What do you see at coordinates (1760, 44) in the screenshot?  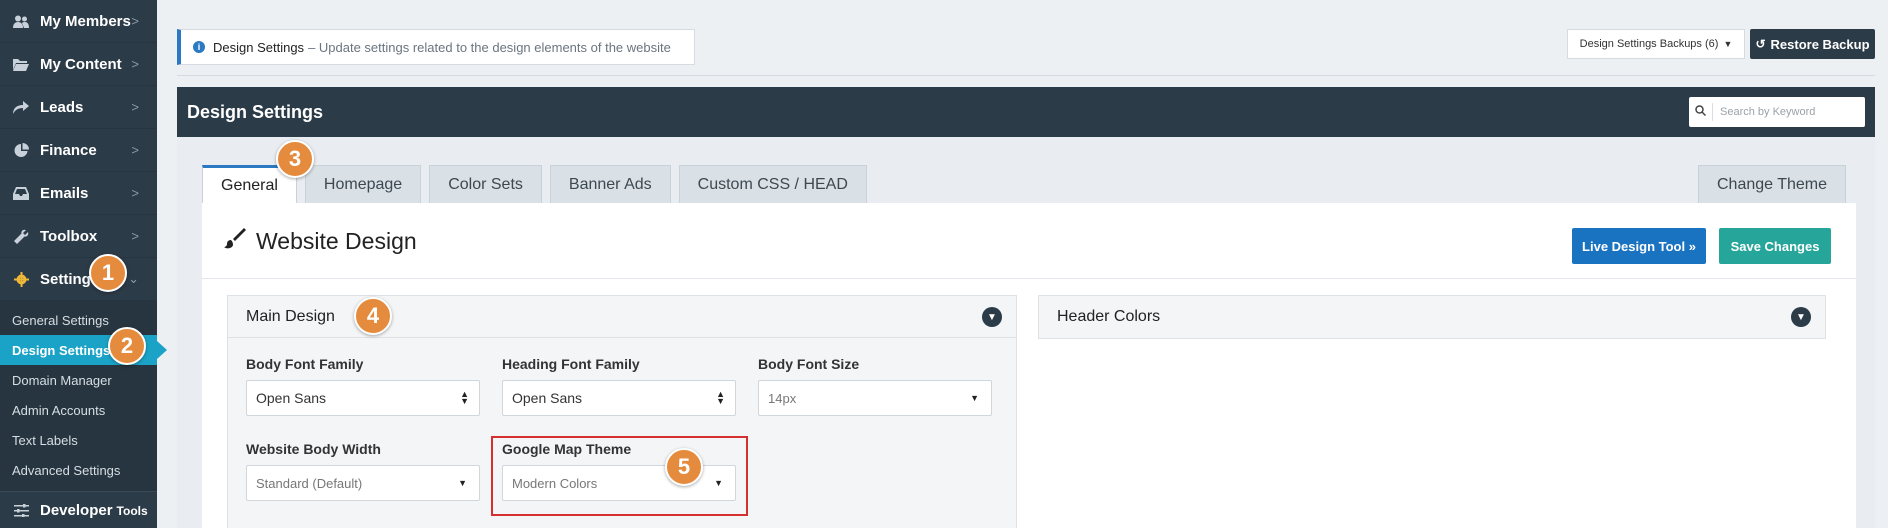 I see `history-icon: ↺` at bounding box center [1760, 44].